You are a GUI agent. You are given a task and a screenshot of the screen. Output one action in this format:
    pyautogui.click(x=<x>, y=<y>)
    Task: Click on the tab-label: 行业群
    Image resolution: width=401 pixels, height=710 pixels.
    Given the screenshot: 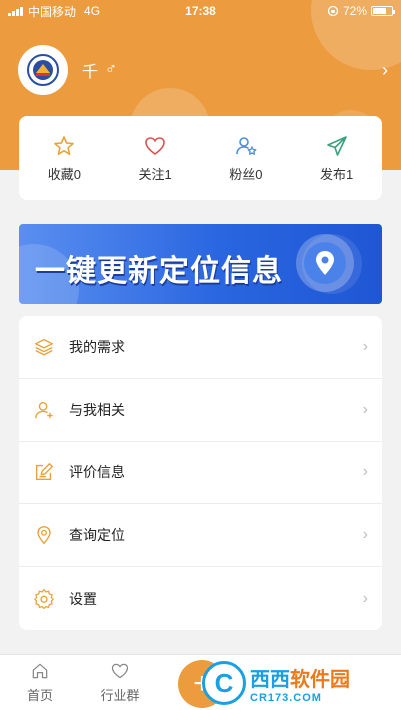 What is the action you would take?
    pyautogui.click(x=120, y=695)
    